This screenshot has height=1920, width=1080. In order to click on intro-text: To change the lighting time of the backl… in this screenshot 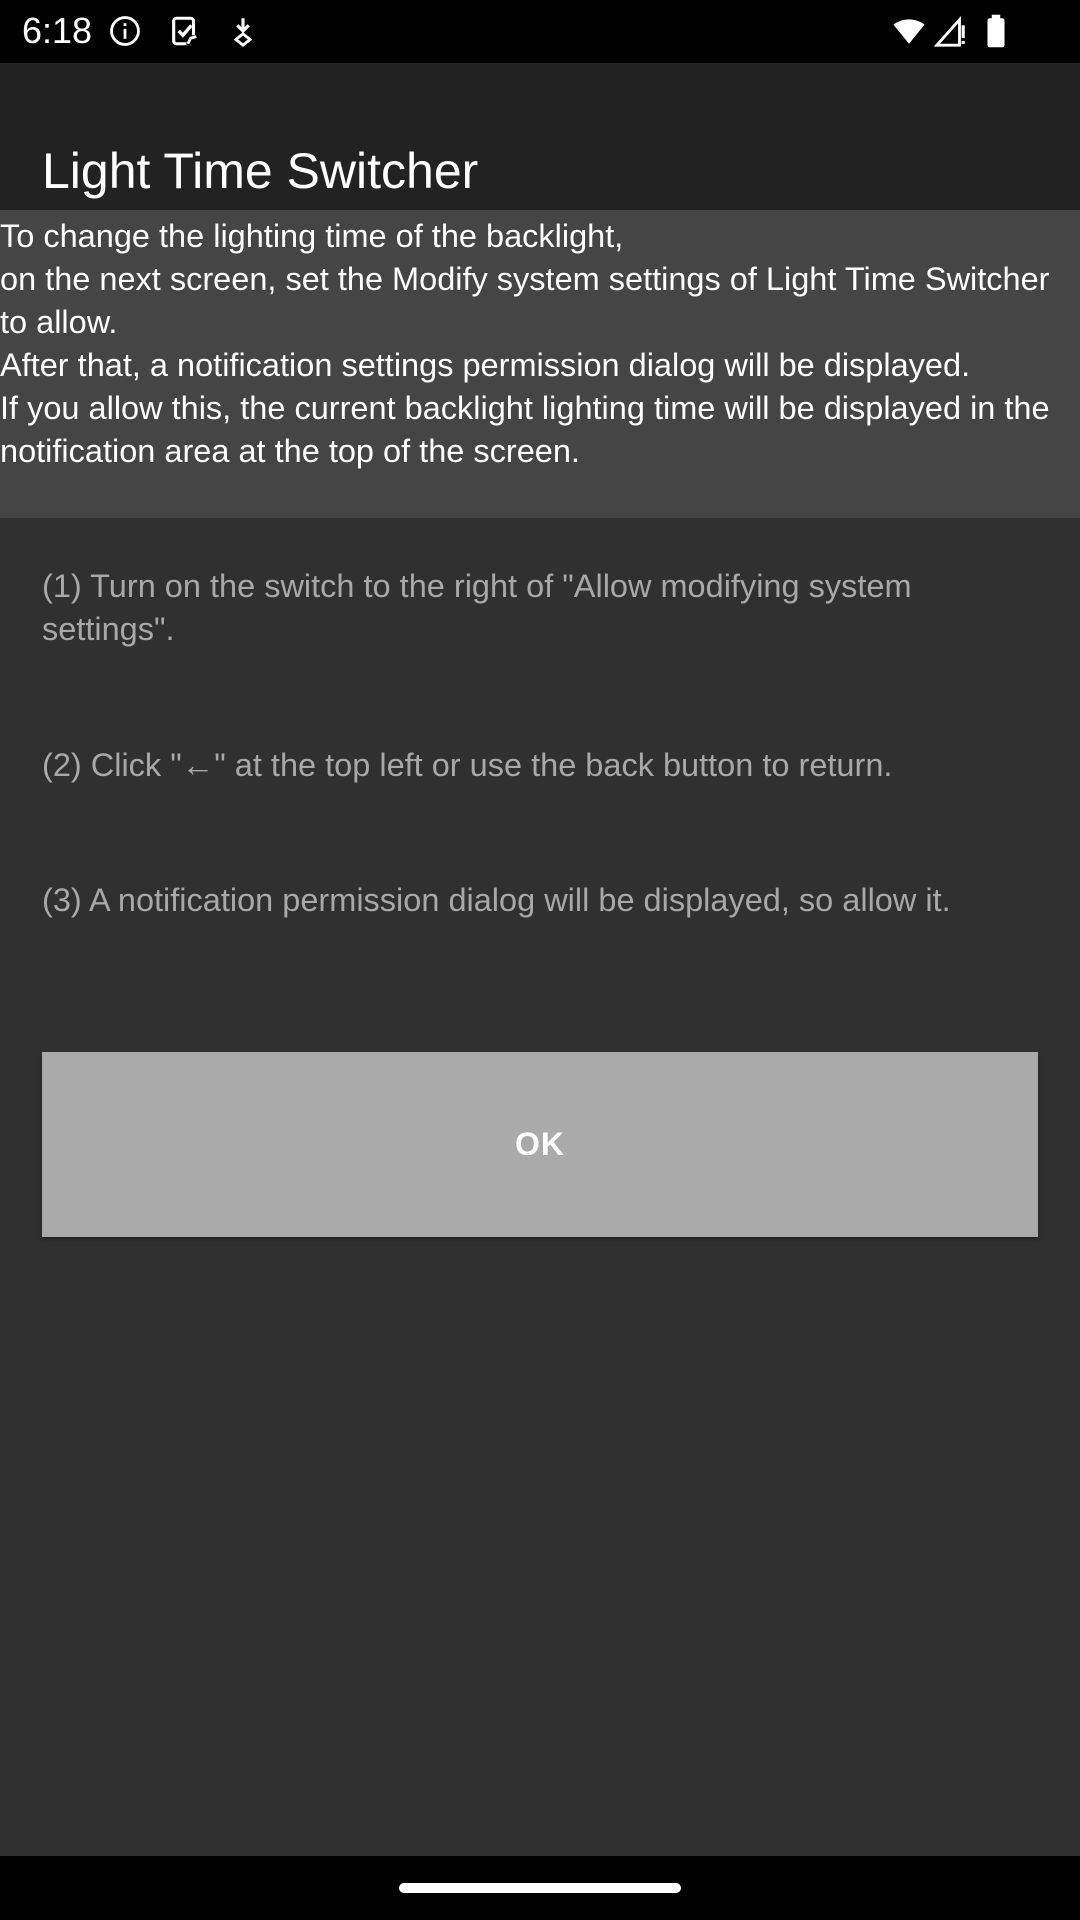, I will do `click(525, 343)`.